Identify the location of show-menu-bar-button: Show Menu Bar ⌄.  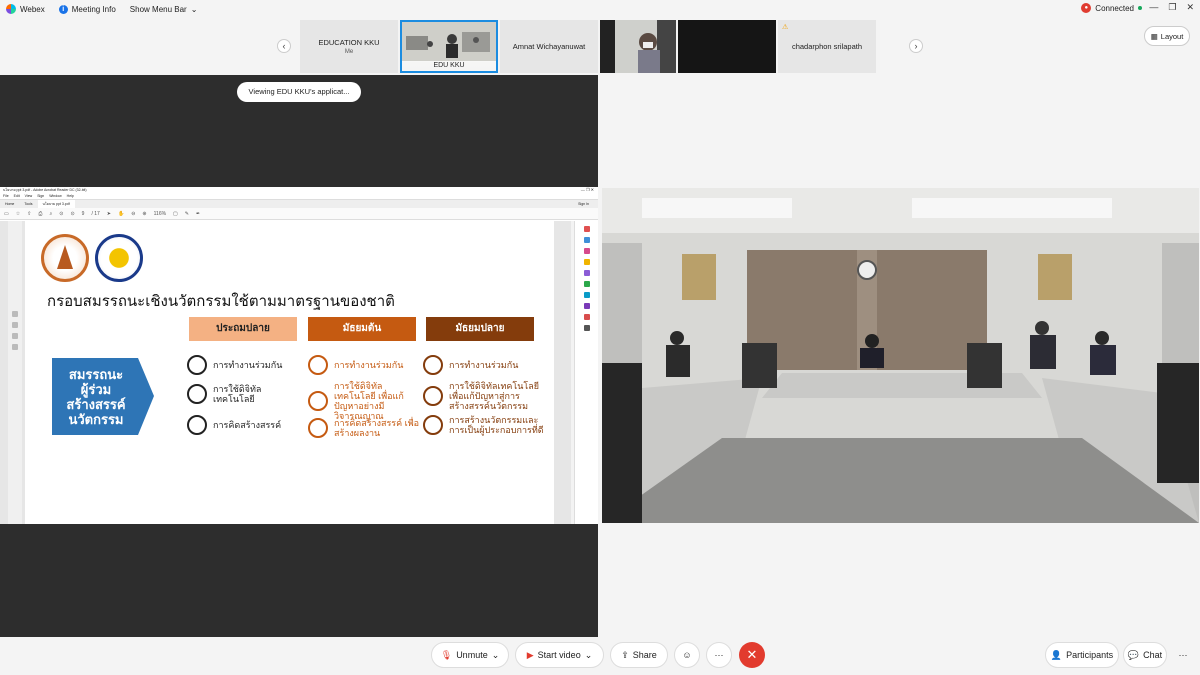
(164, 9).